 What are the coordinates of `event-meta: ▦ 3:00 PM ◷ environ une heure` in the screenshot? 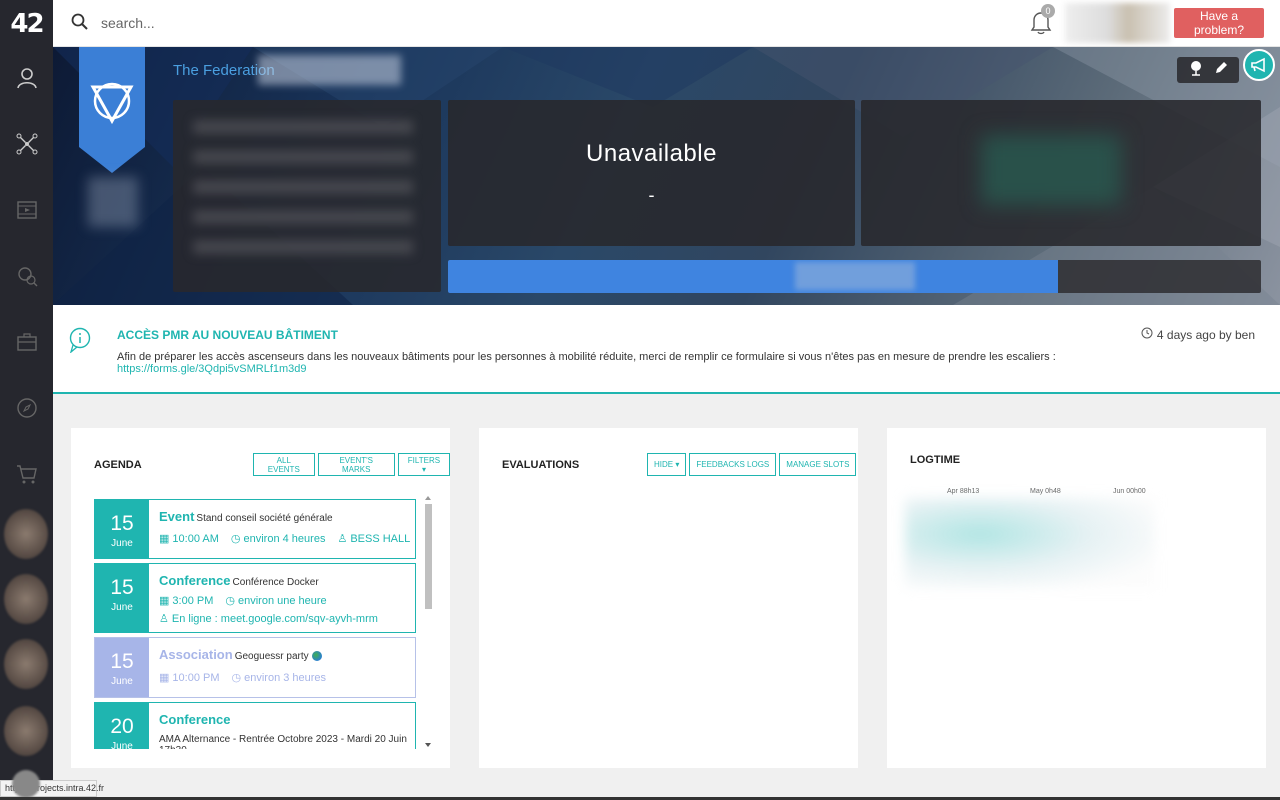 It's located at (243, 601).